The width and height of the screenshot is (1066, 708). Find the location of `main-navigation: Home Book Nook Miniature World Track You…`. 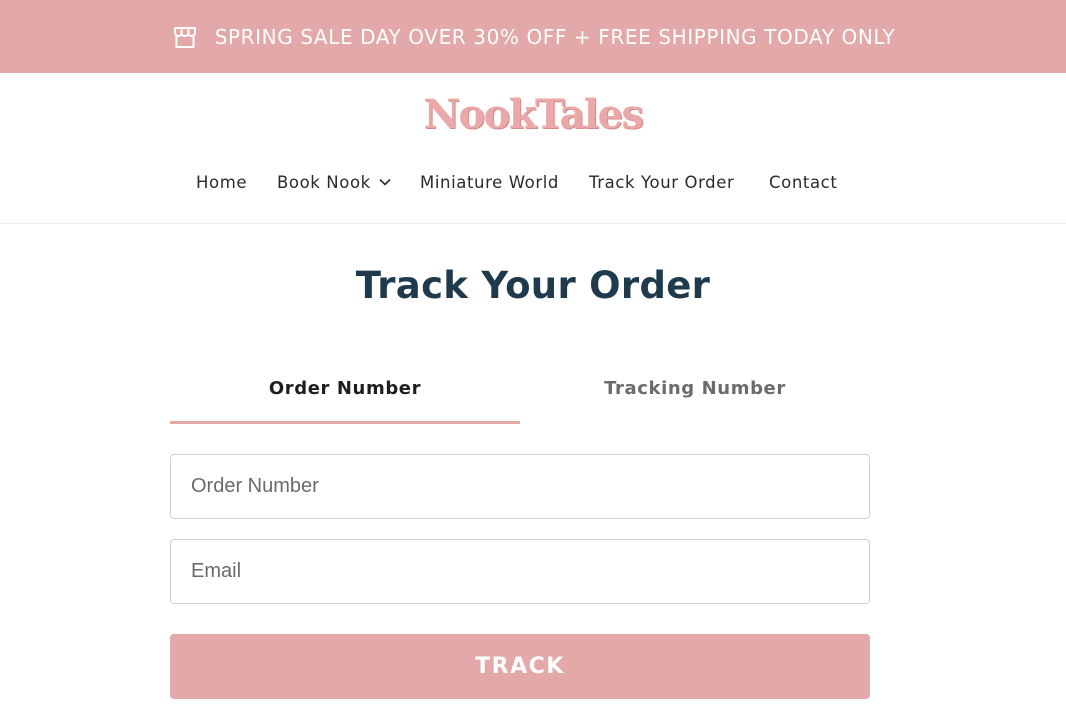

main-navigation: Home Book Nook Miniature World Track You… is located at coordinates (533, 182).